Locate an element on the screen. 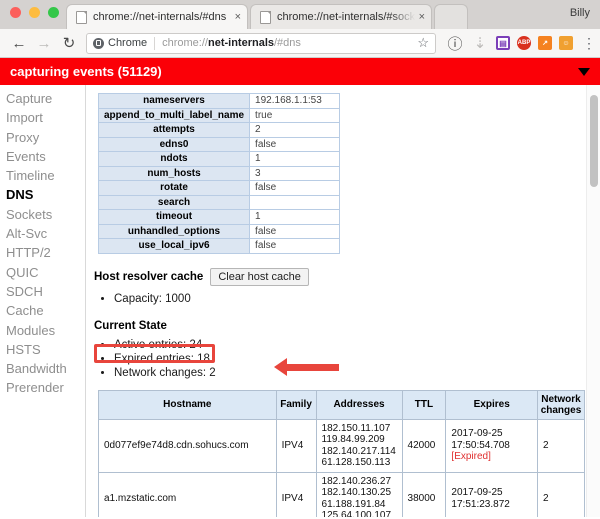 The width and height of the screenshot is (600, 519). column-header-hostname: Hostname is located at coordinates (187, 404).